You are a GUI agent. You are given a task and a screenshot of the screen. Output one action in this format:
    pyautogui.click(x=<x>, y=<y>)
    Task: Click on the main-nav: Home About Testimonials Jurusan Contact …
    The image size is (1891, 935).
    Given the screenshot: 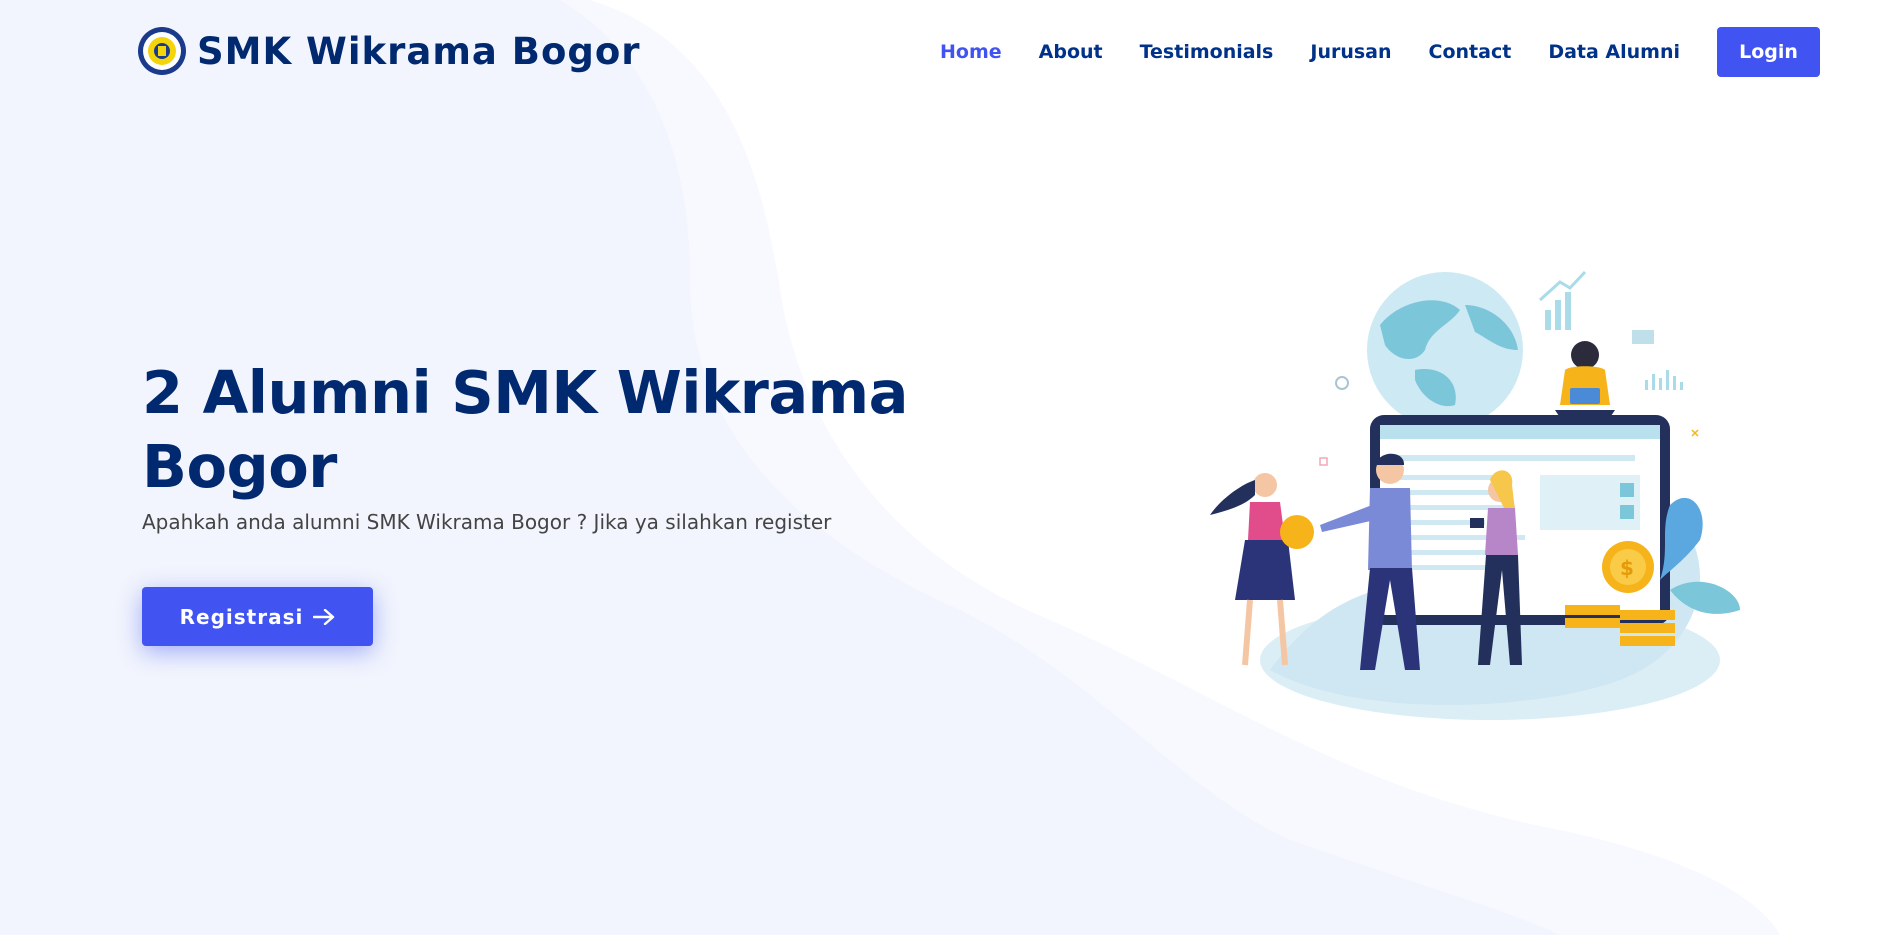 What is the action you would take?
    pyautogui.click(x=1380, y=52)
    